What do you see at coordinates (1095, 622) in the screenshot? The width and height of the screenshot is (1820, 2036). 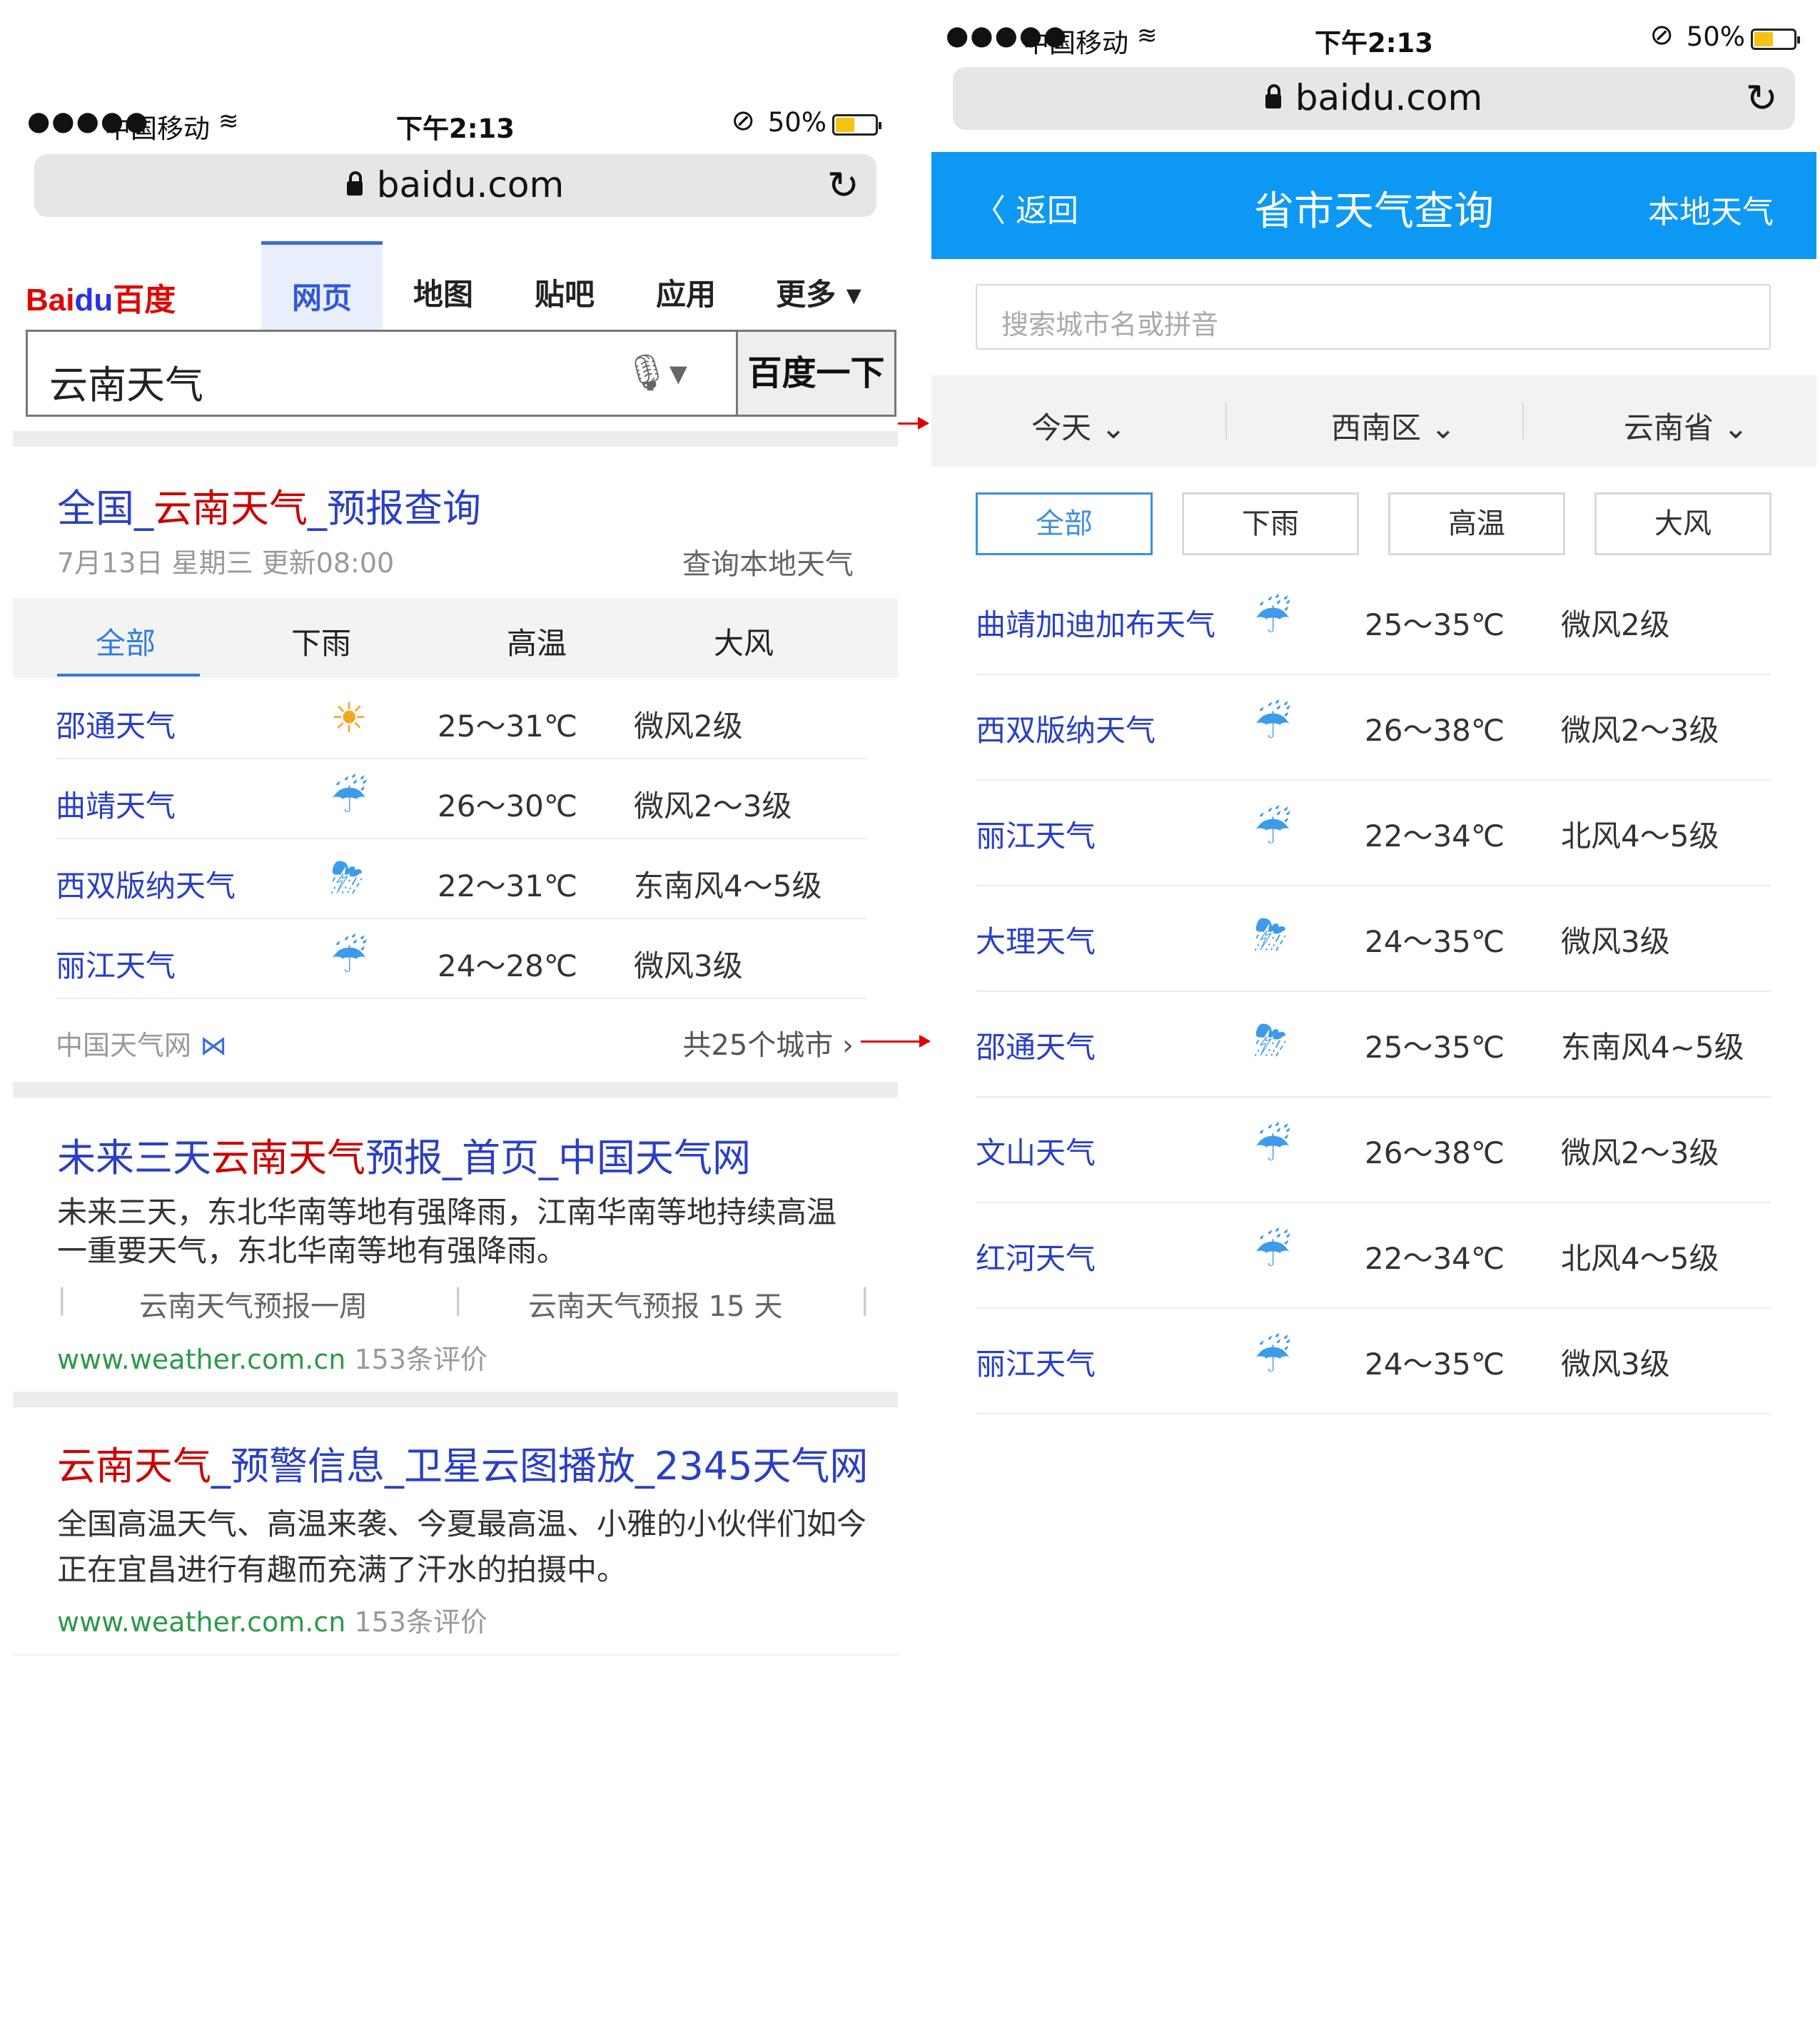 I see `city-name: 曲靖加迪加布天气` at bounding box center [1095, 622].